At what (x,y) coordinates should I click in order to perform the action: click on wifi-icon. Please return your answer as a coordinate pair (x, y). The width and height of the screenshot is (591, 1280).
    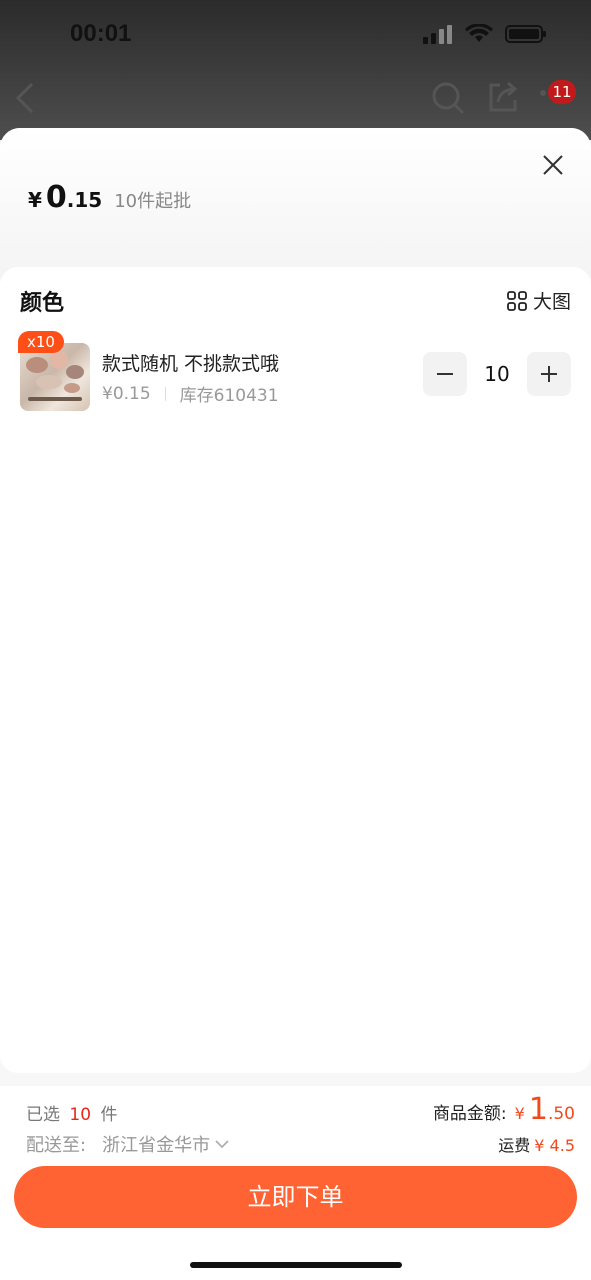
    Looking at the image, I should click on (479, 33).